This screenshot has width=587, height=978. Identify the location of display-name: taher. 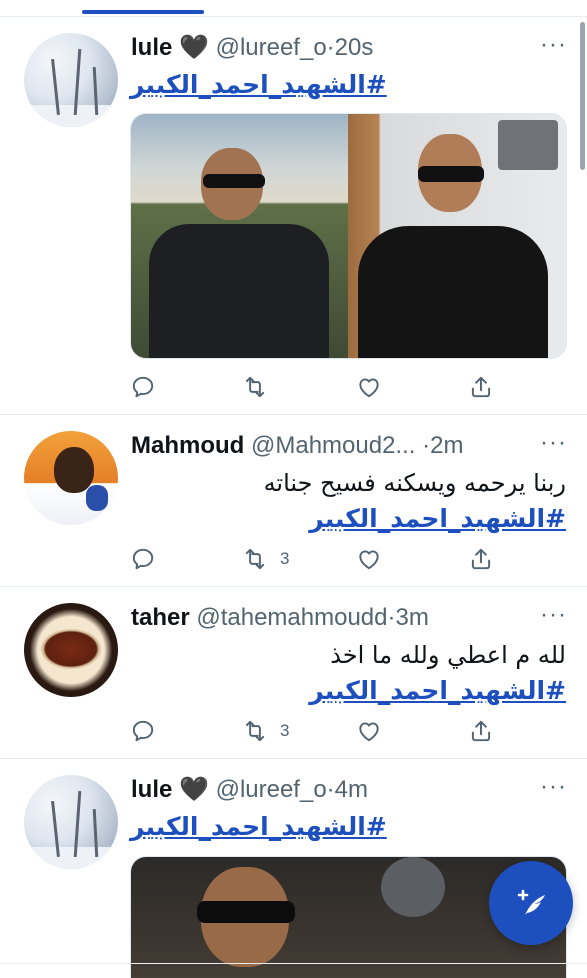
(160, 617).